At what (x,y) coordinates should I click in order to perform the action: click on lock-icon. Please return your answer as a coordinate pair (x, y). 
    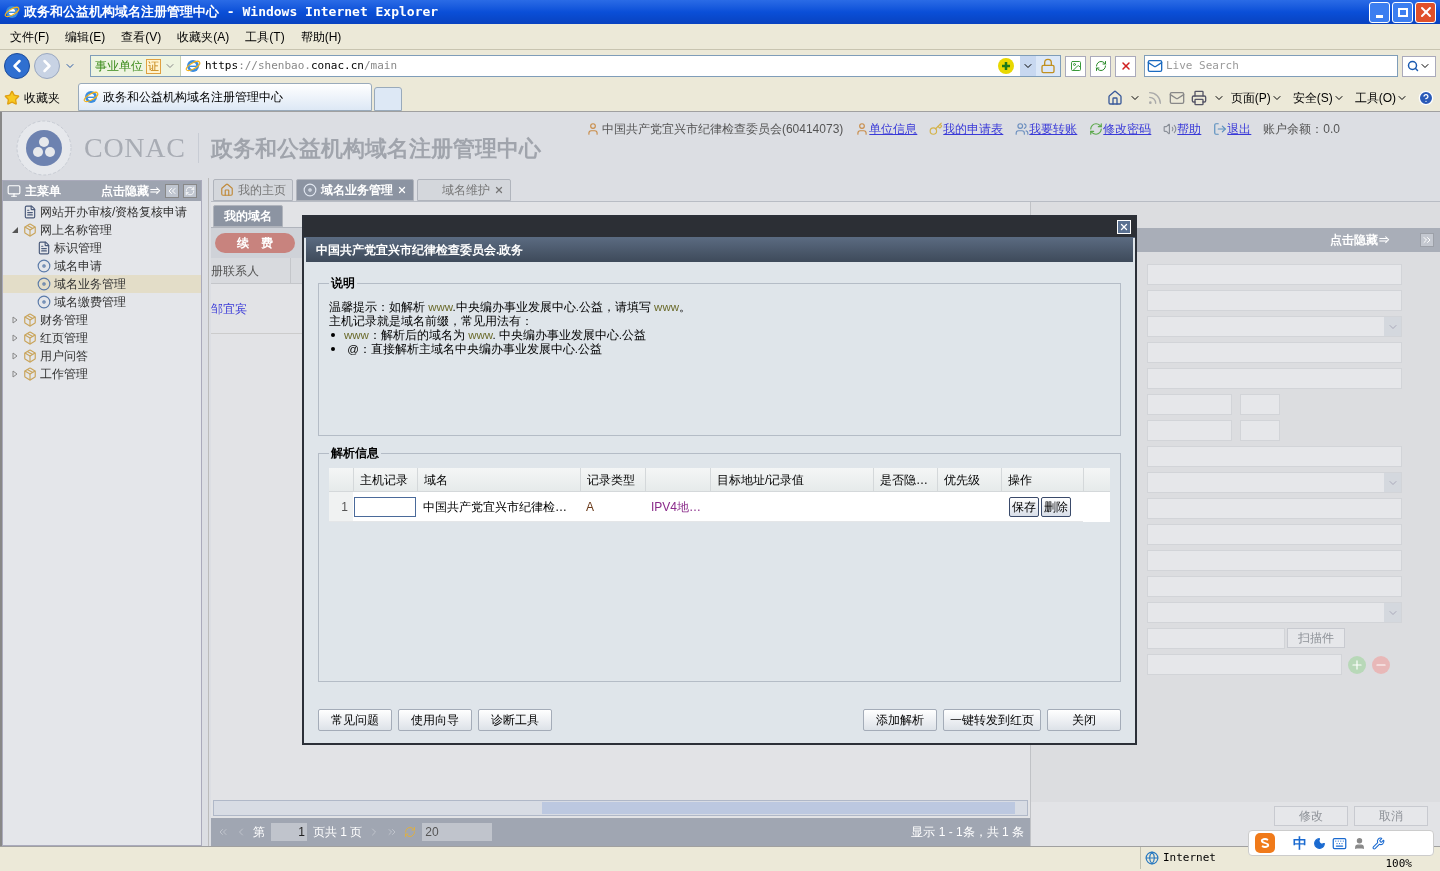
    Looking at the image, I should click on (1048, 66).